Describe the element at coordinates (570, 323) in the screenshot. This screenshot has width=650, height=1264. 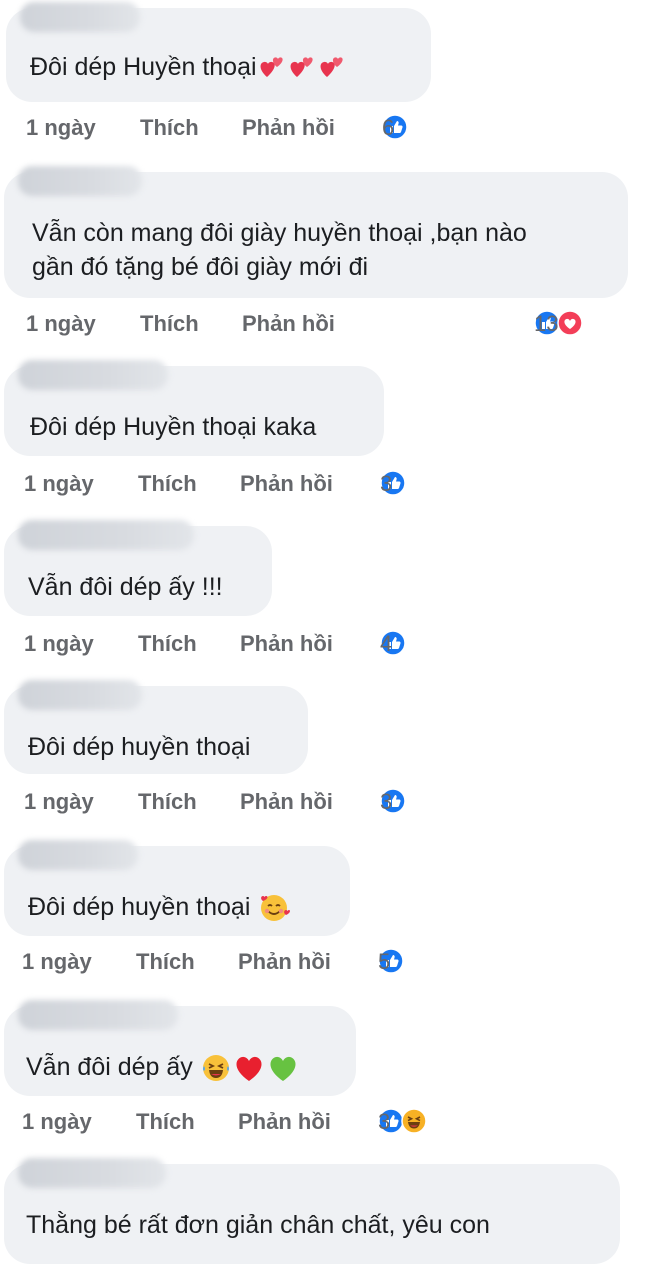
I see `love-reaction-icon` at that location.